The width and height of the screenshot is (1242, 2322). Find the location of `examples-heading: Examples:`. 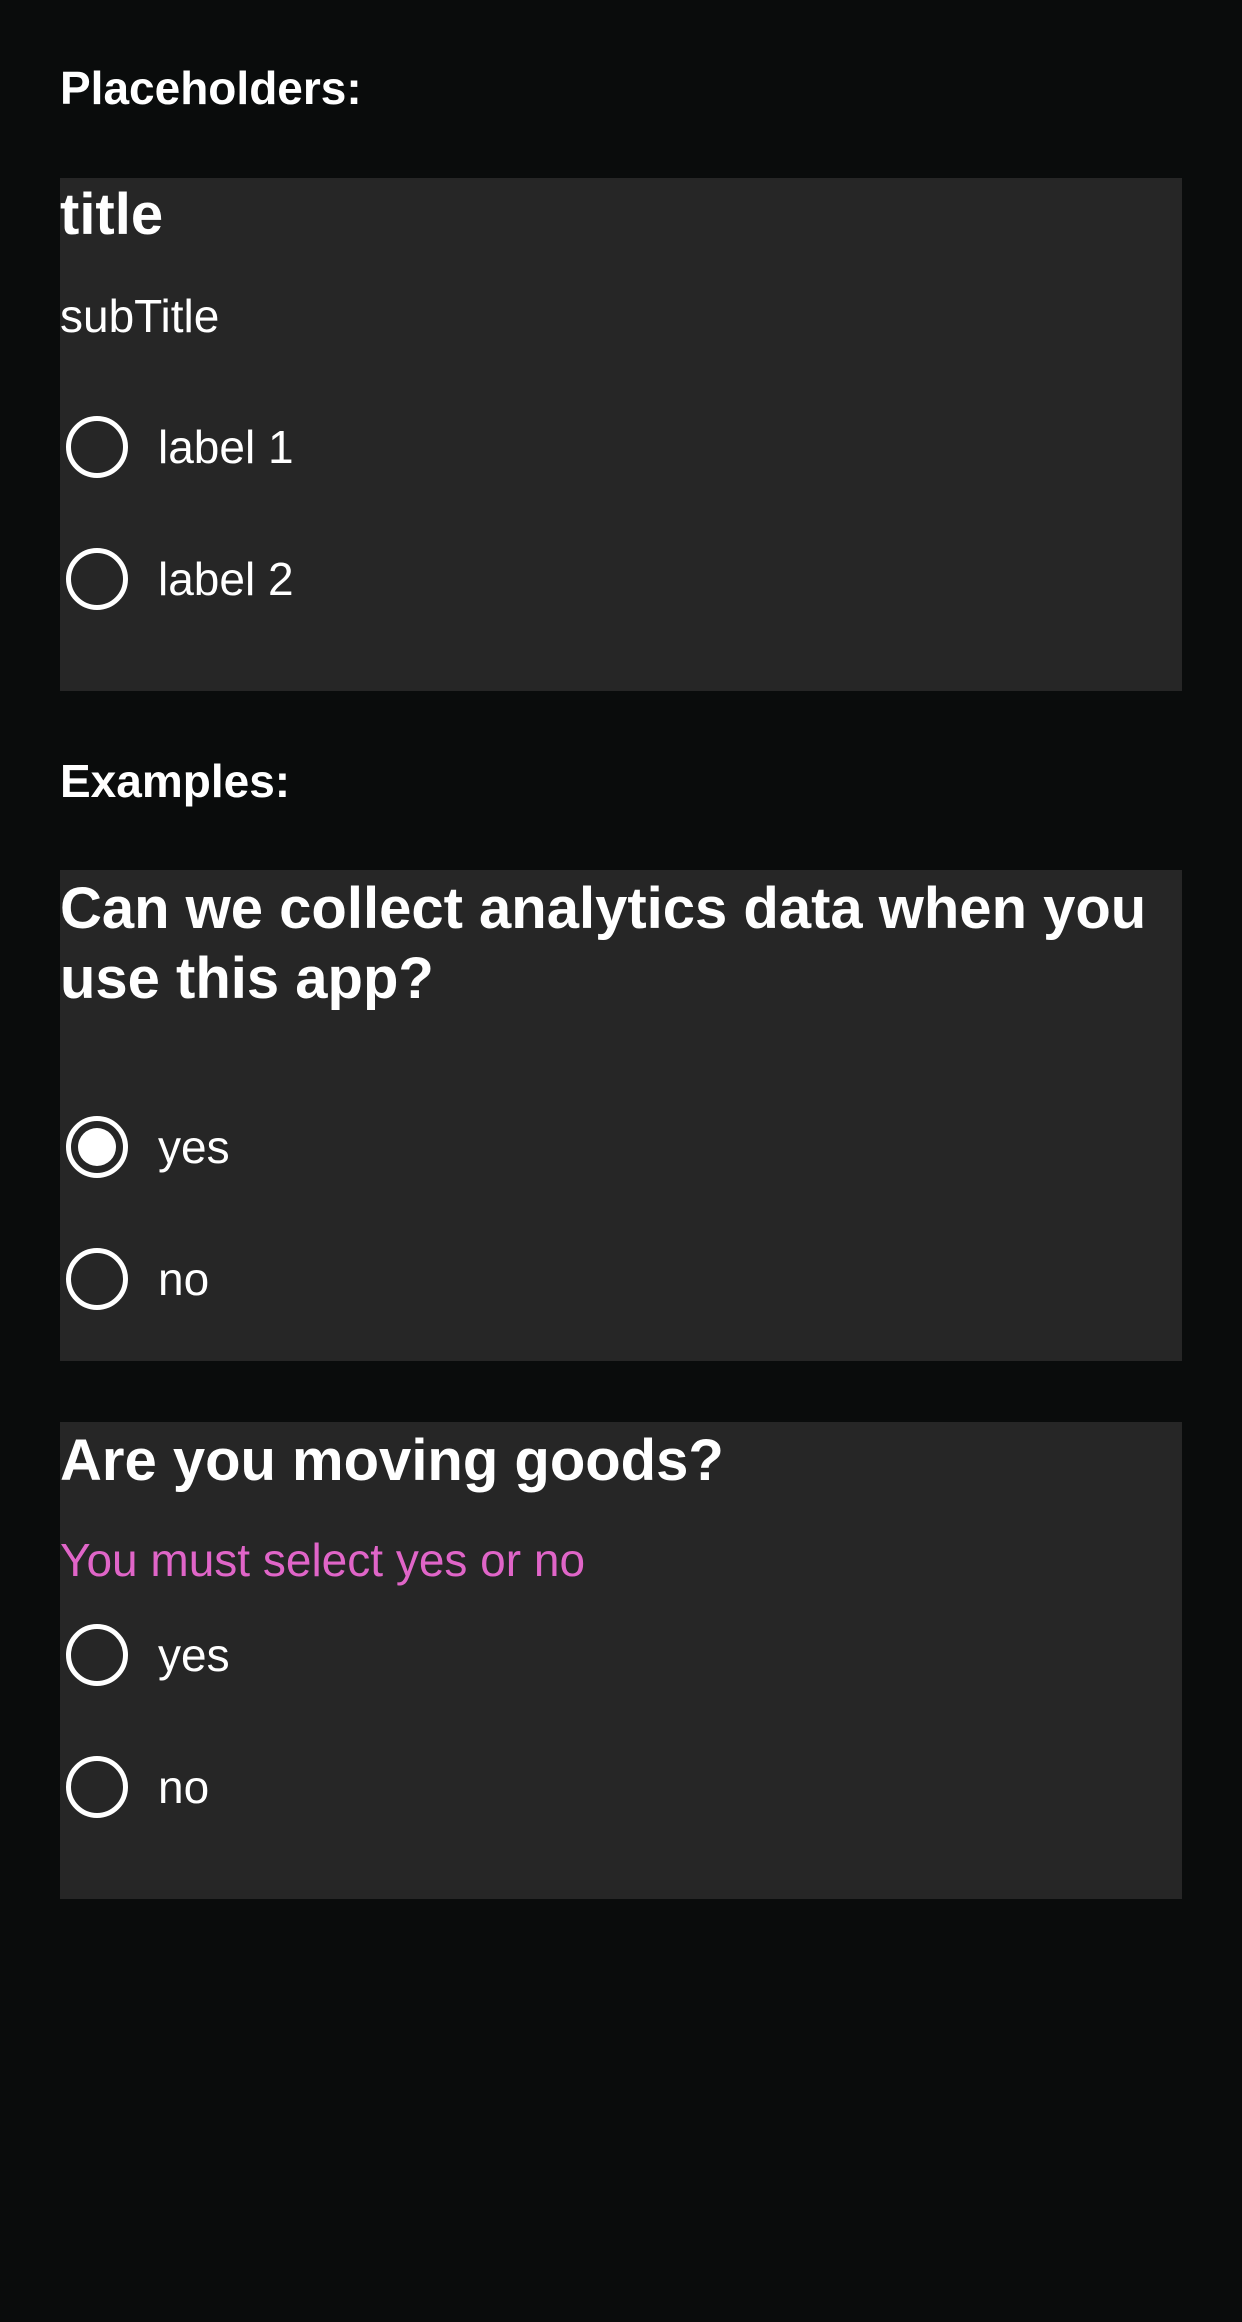

examples-heading: Examples: is located at coordinates (175, 781).